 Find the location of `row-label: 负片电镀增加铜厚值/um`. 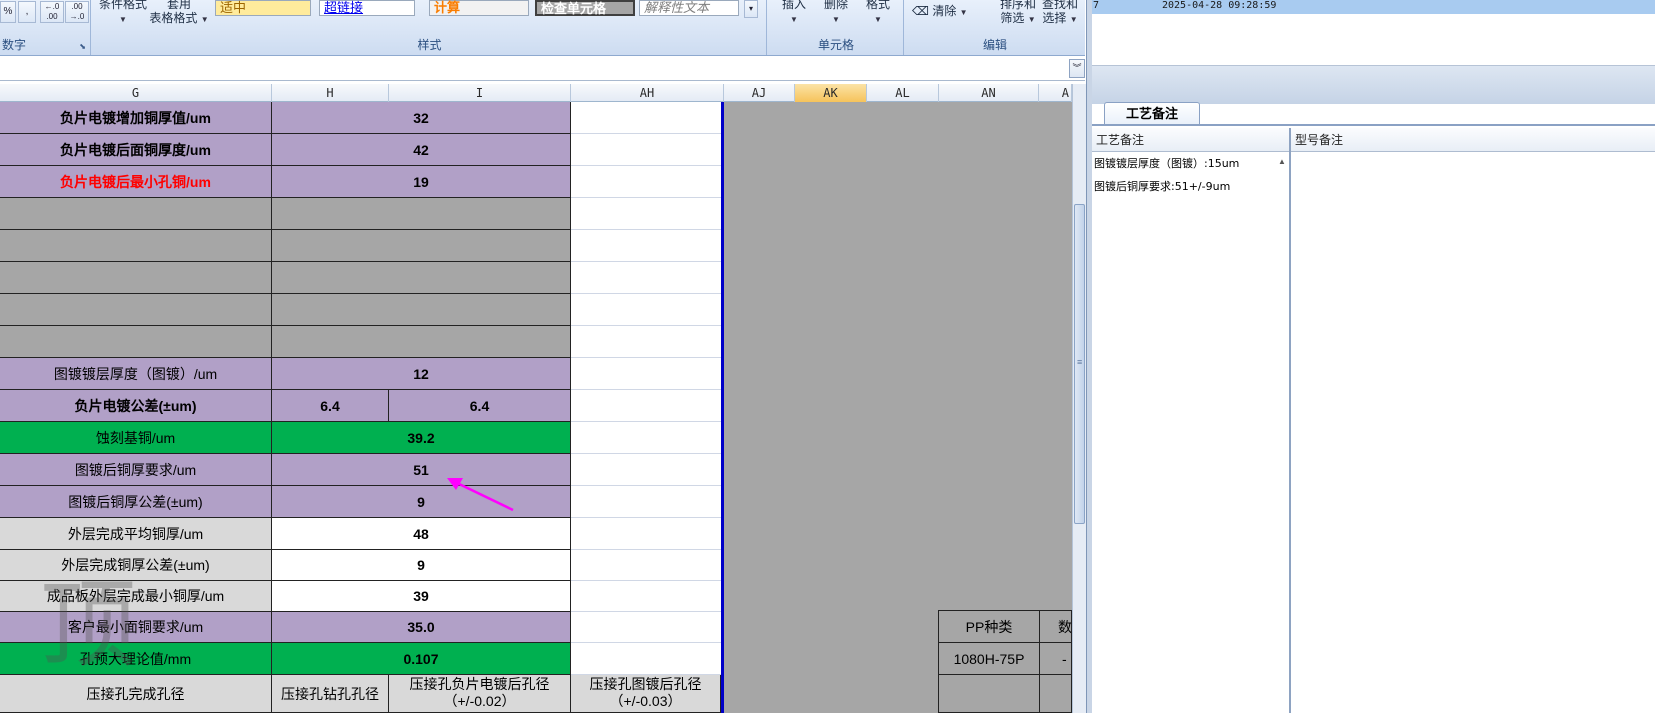

row-label: 负片电镀增加铜厚值/um is located at coordinates (136, 118).